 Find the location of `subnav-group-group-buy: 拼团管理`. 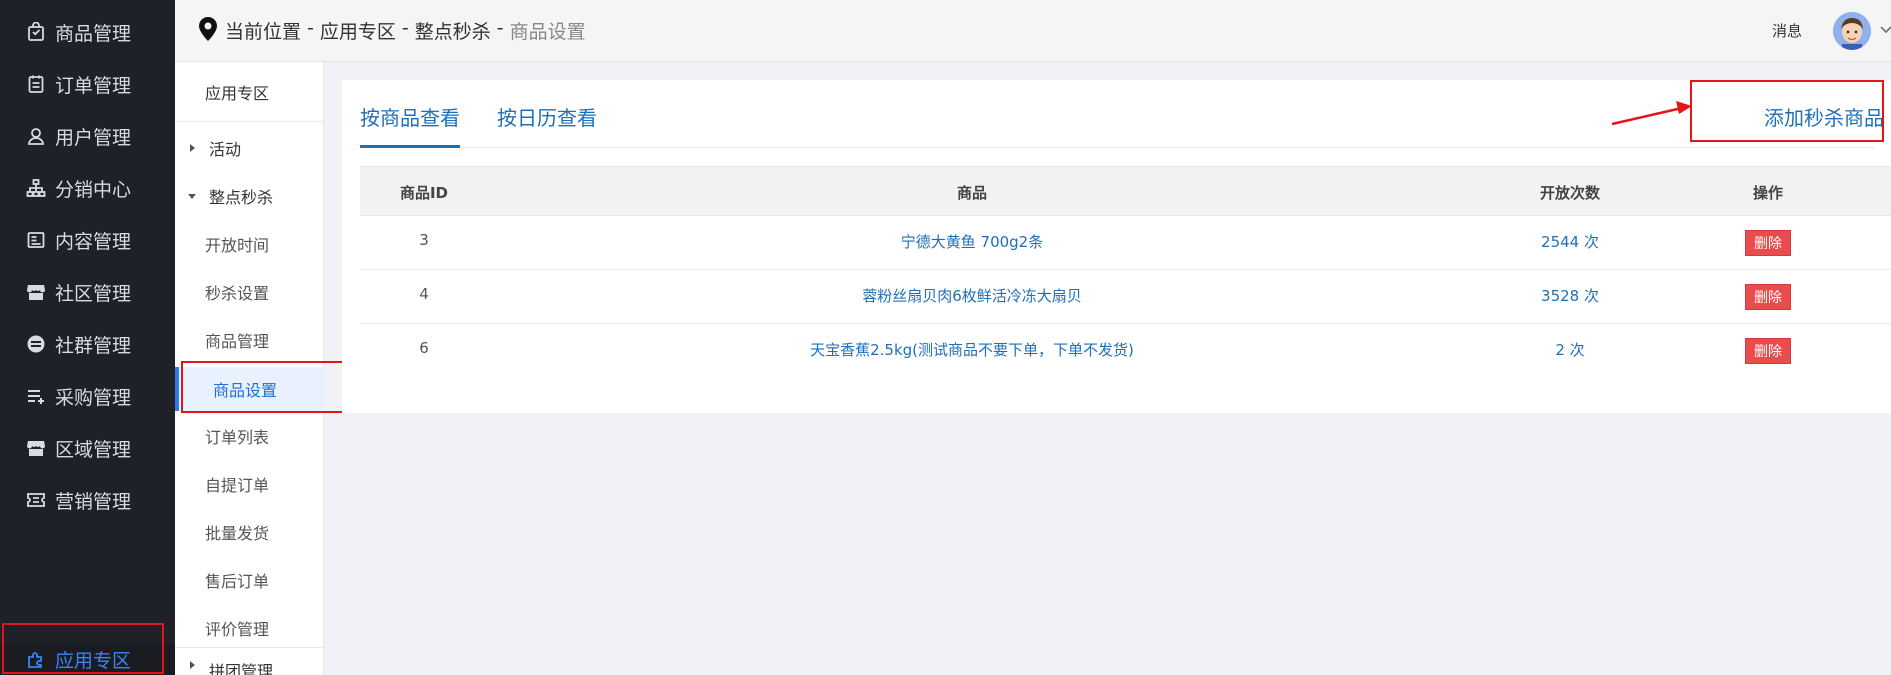

subnav-group-group-buy: 拼团管理 is located at coordinates (249, 666).